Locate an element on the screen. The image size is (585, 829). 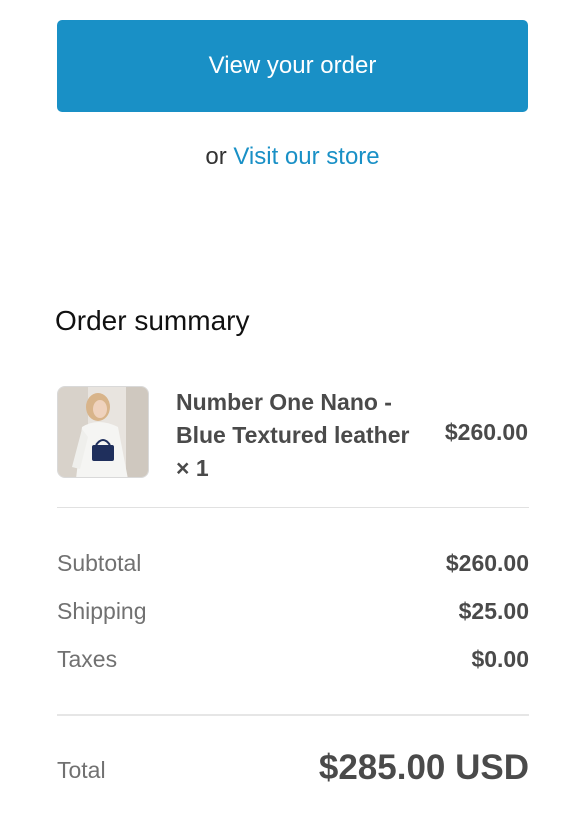
product-price: $260.00 is located at coordinates (486, 432).